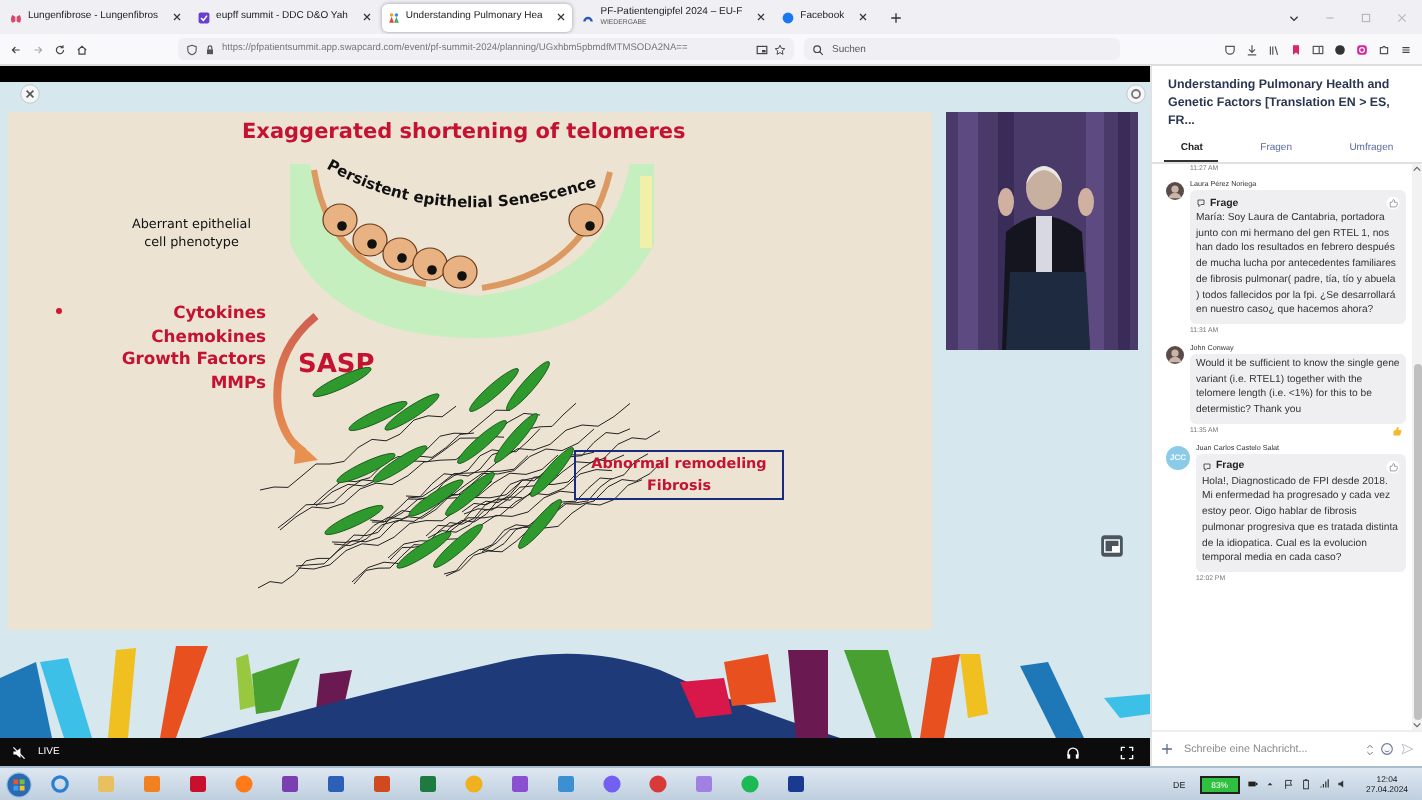 This screenshot has height=800, width=1422. I want to click on pocket-icon, so click(1230, 49).